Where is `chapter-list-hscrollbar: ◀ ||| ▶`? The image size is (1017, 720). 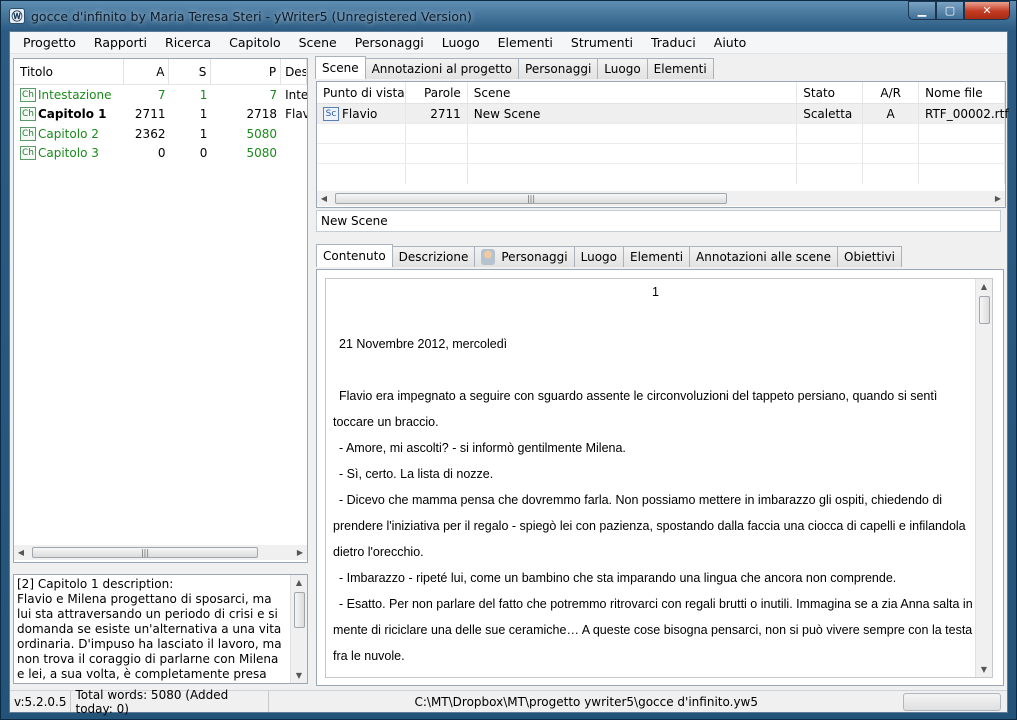
chapter-list-hscrollbar: ◀ ||| ▶ is located at coordinates (160, 552).